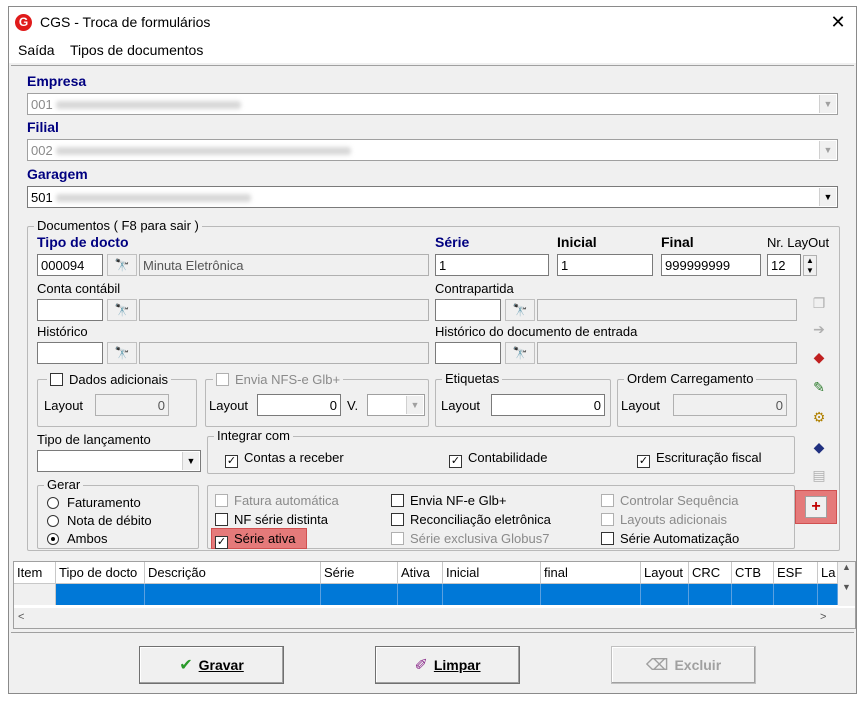 The height and width of the screenshot is (702, 865). I want to click on nr-layout-spinner: ▲ ▼, so click(810, 265).